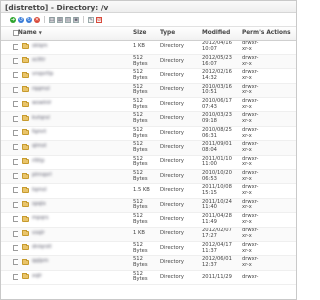 The image size is (320, 300). Describe the element at coordinates (13, 19) in the screenshot. I see `navigate-forward-icon: ➜` at that location.